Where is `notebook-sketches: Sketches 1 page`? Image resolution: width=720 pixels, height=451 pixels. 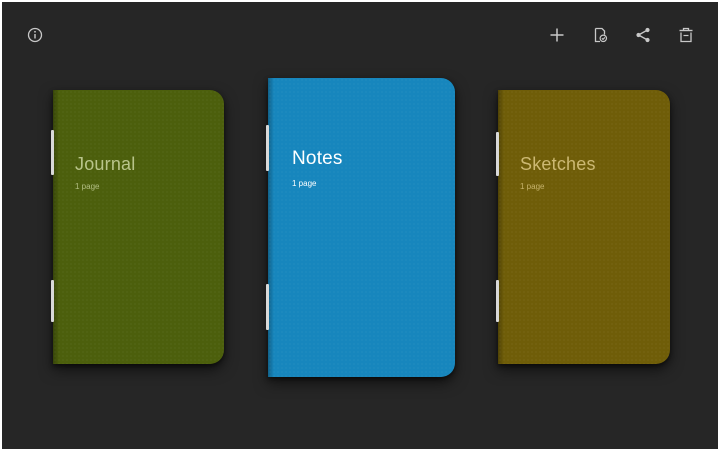
notebook-sketches: Sketches 1 page is located at coordinates (583, 227).